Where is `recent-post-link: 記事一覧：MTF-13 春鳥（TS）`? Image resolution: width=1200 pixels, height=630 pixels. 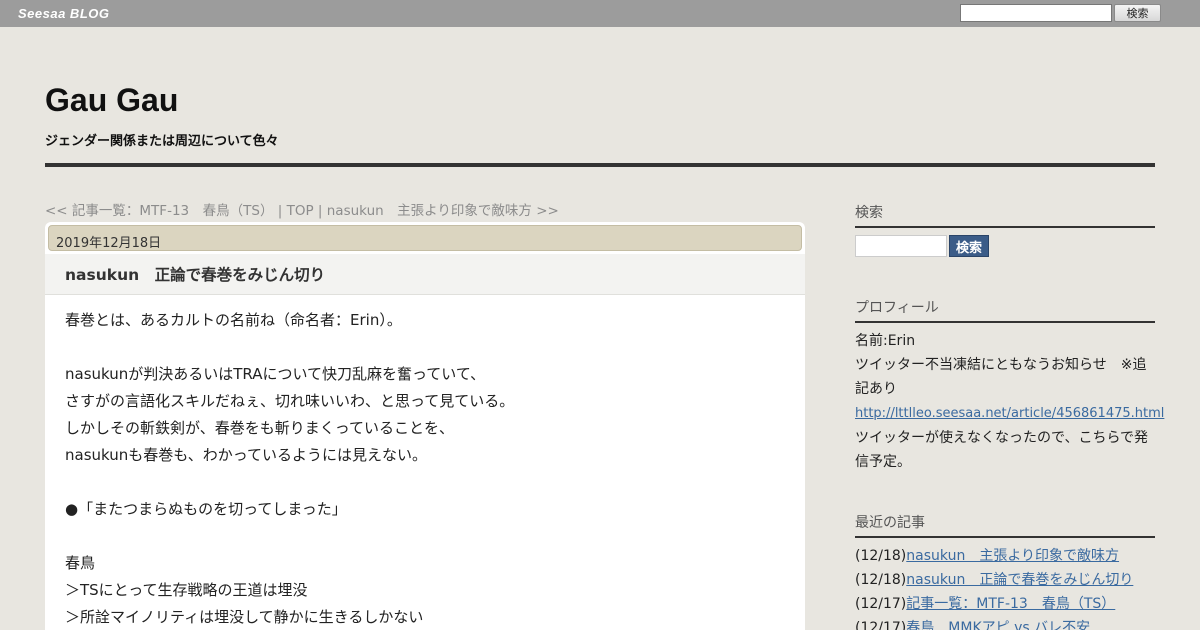
recent-post-link: 記事一覧：MTF-13 春鳥（TS） is located at coordinates (1010, 604).